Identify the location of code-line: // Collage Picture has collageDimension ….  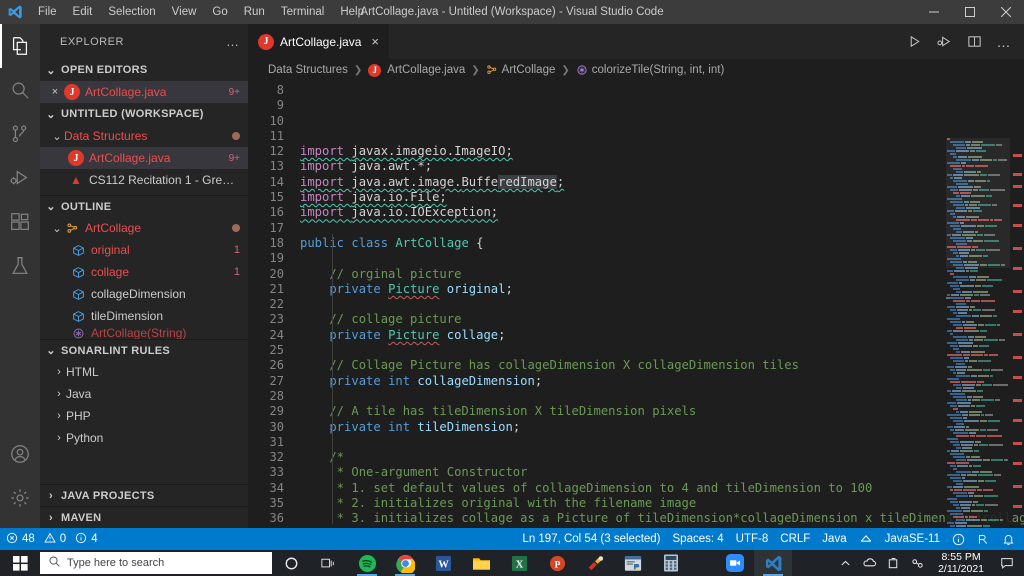
(660, 365).